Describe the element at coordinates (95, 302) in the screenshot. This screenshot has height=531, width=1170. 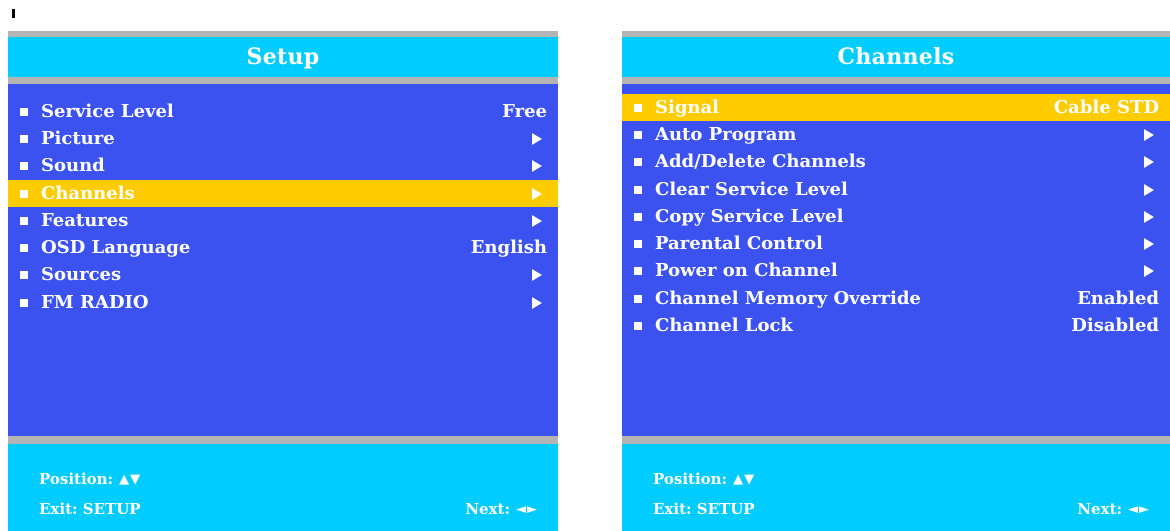
I see `menu-item-label: FM RADIO` at that location.